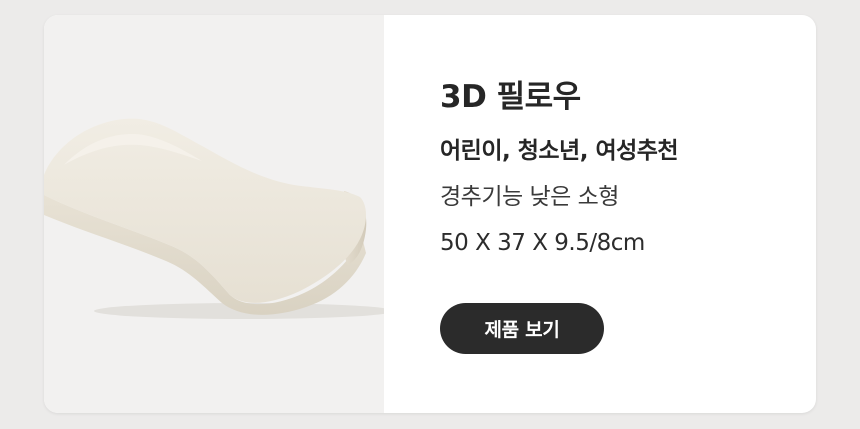 This screenshot has height=429, width=860. Describe the element at coordinates (529, 197) in the screenshot. I see `product-description: 경추기능 낮은 소형` at that location.